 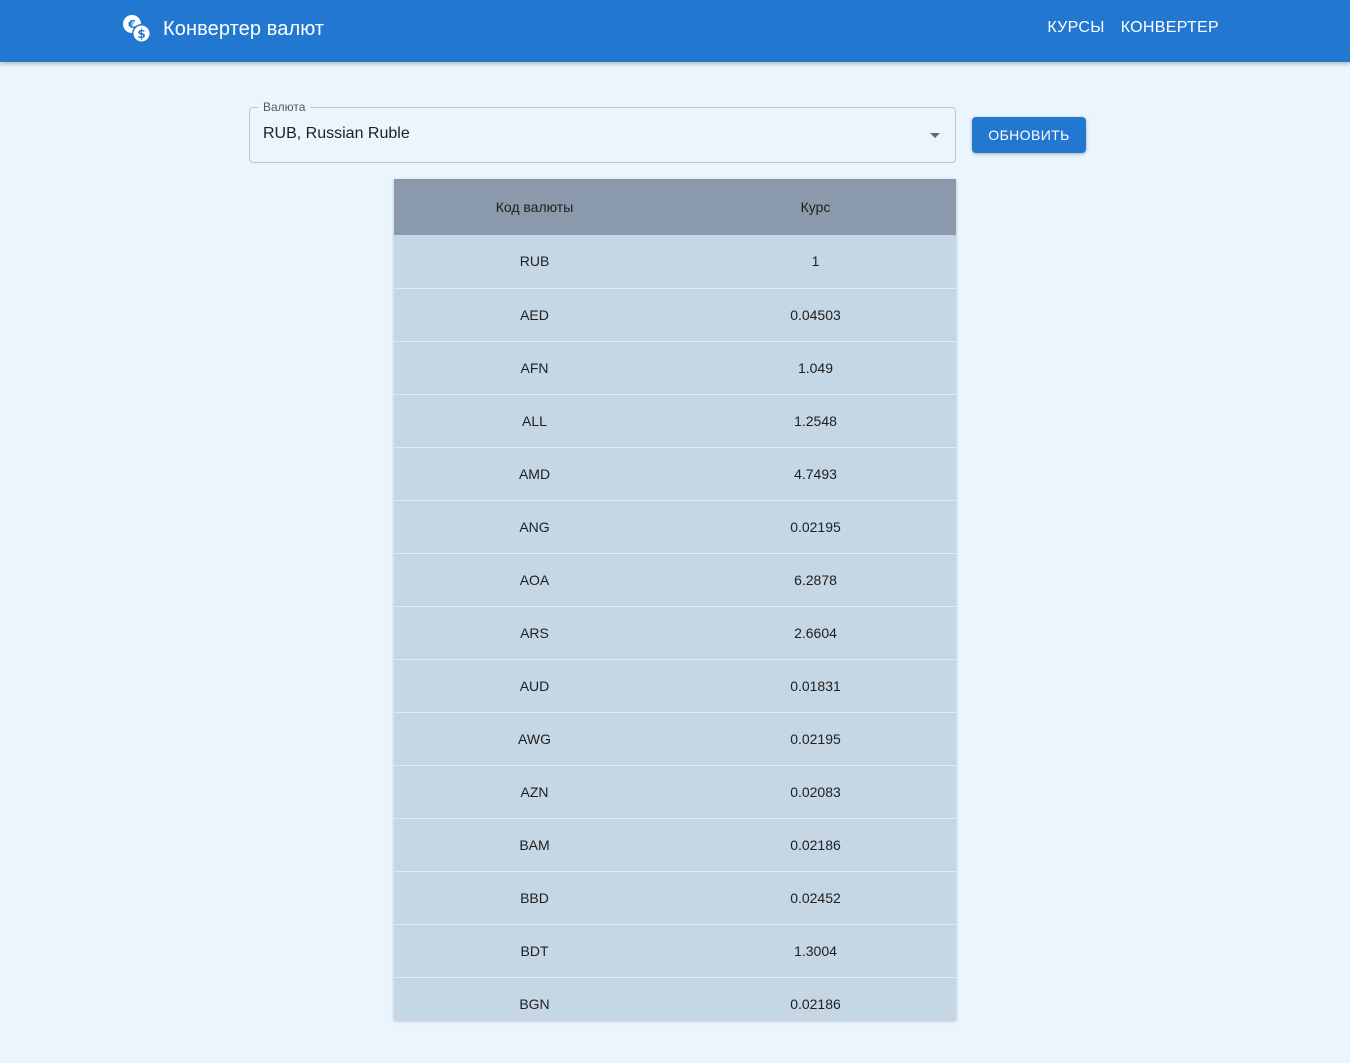 What do you see at coordinates (336, 133) in the screenshot?
I see `currency-select-value: RUB, Russian Ruble` at bounding box center [336, 133].